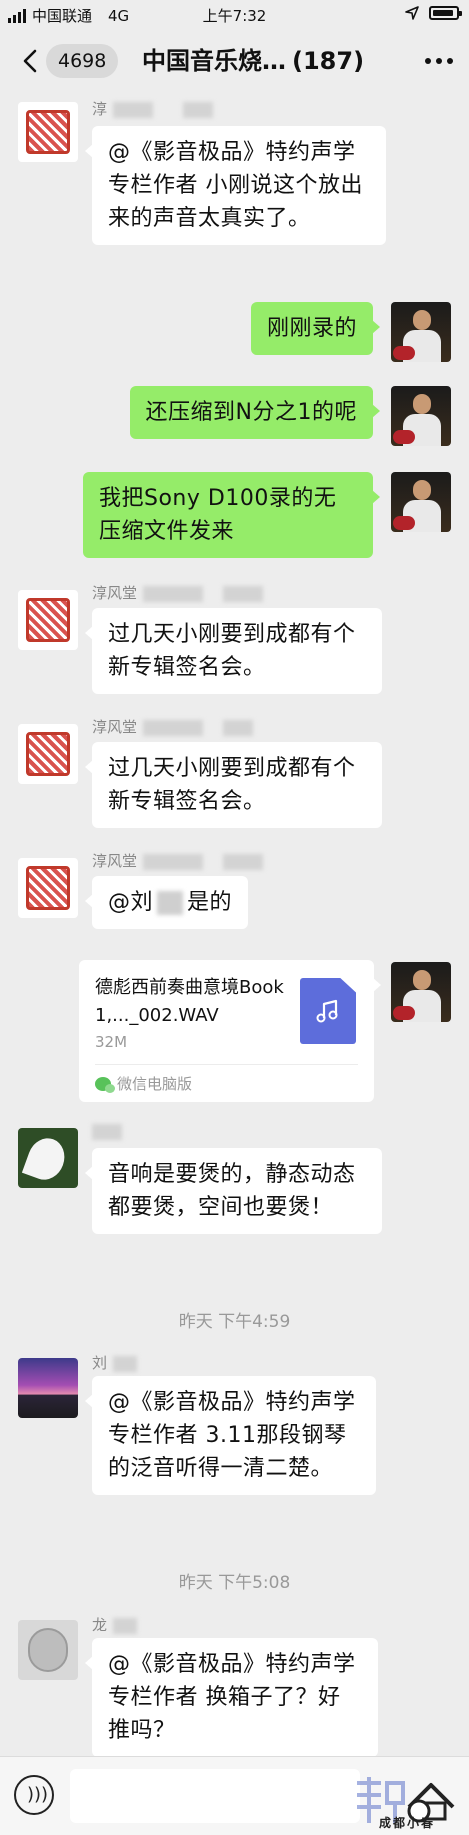 This screenshot has width=469, height=1835. Describe the element at coordinates (412, 13) in the screenshot. I see `location-arrow-icon` at that location.